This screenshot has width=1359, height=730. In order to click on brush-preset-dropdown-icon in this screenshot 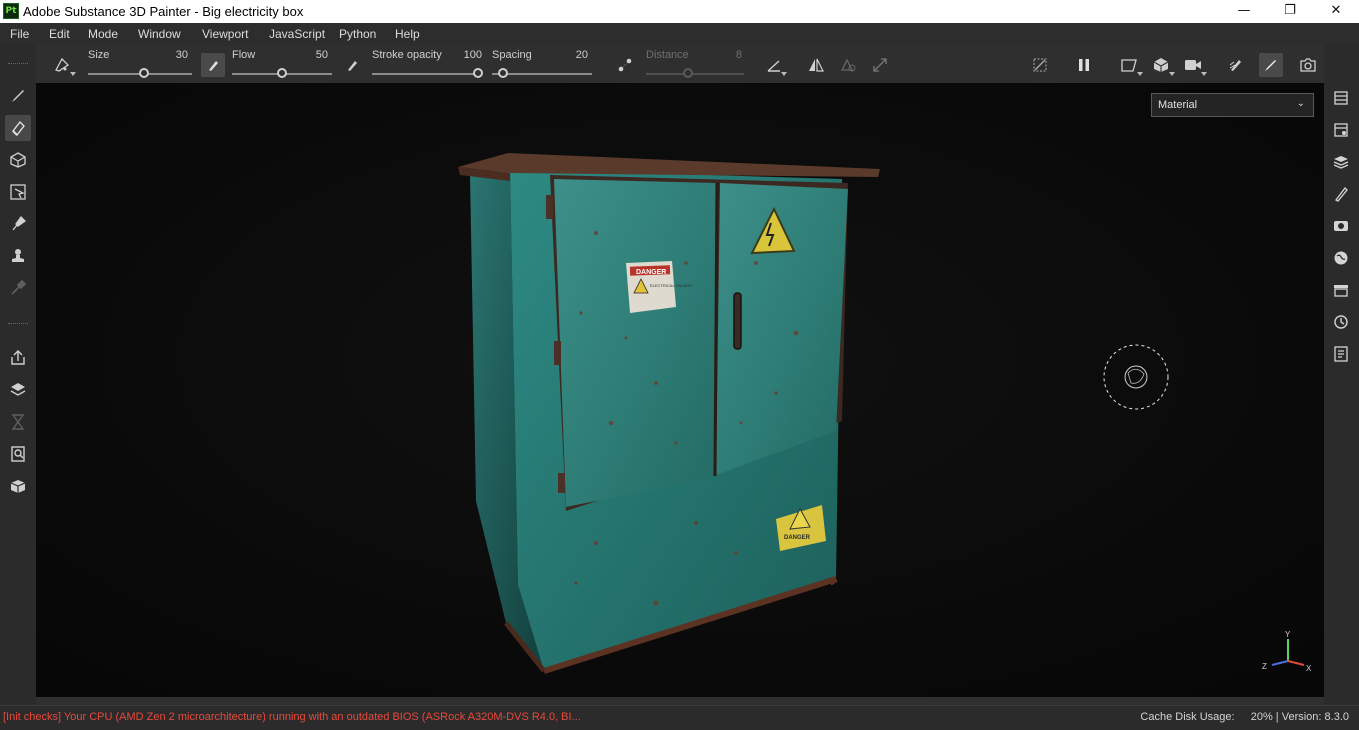, I will do `click(73, 74)`.